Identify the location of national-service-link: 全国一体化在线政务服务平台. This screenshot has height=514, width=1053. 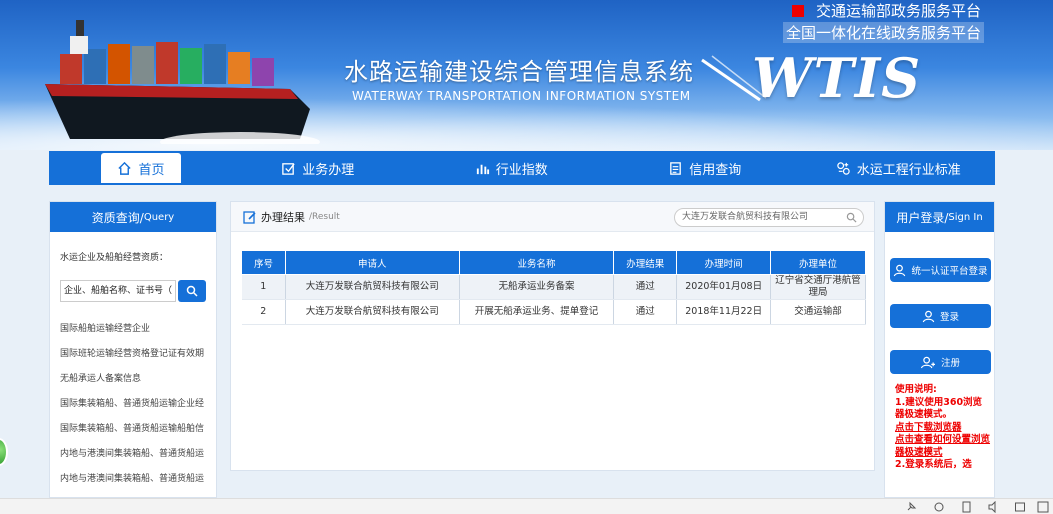
(884, 32).